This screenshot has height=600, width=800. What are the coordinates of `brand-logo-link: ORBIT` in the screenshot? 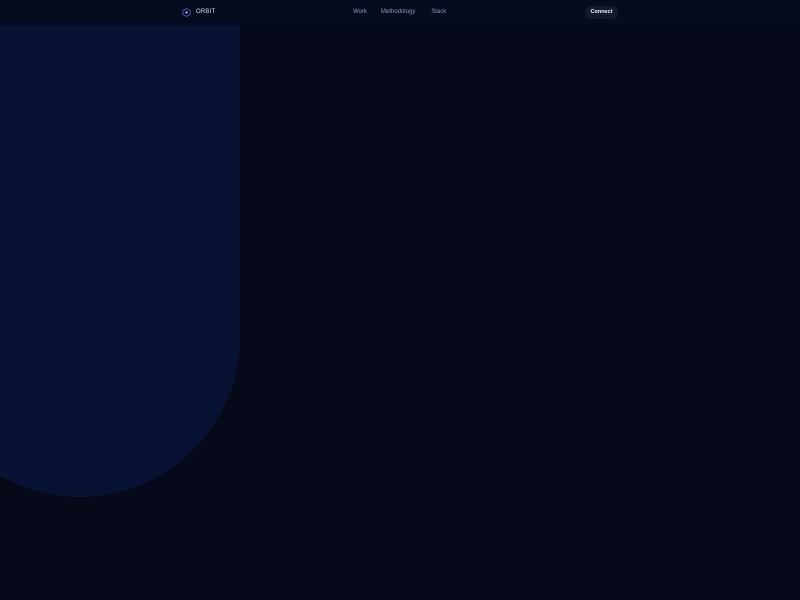 It's located at (198, 12).